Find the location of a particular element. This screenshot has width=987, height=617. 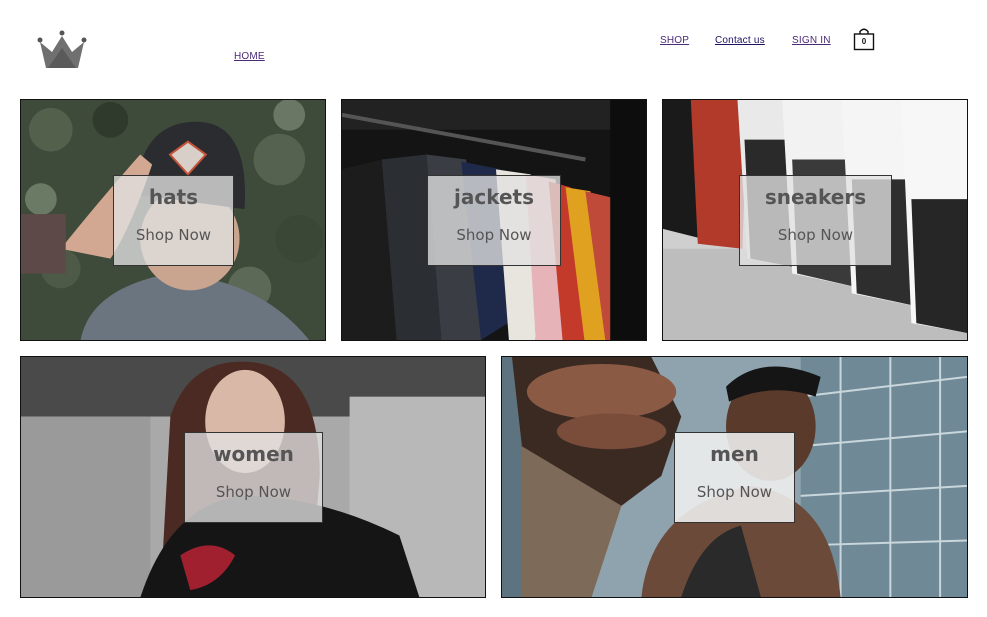

category-title: sneakers is located at coordinates (815, 197).